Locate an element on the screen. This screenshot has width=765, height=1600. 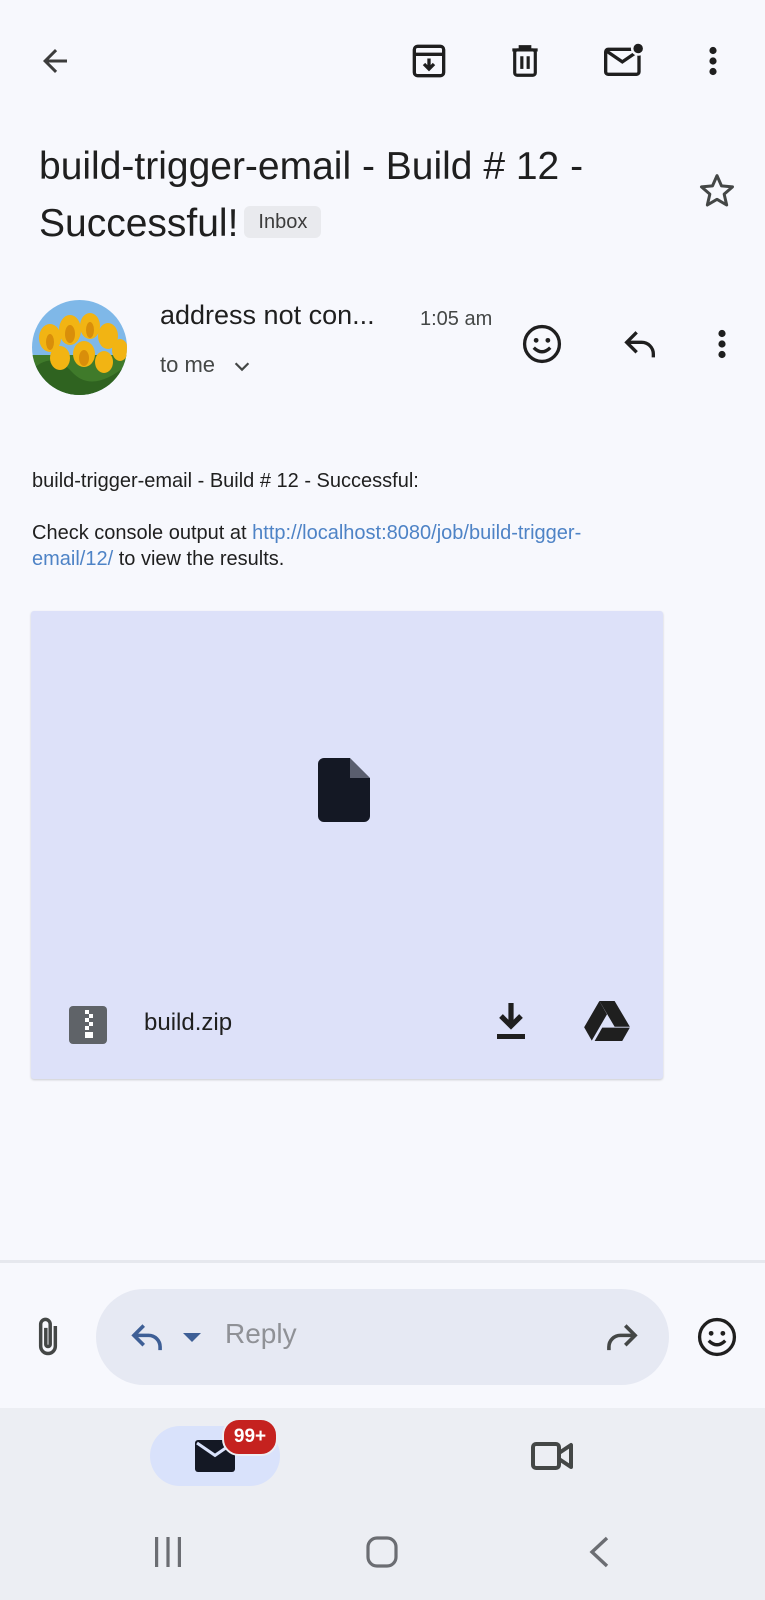
more-options-button is located at coordinates (713, 61).